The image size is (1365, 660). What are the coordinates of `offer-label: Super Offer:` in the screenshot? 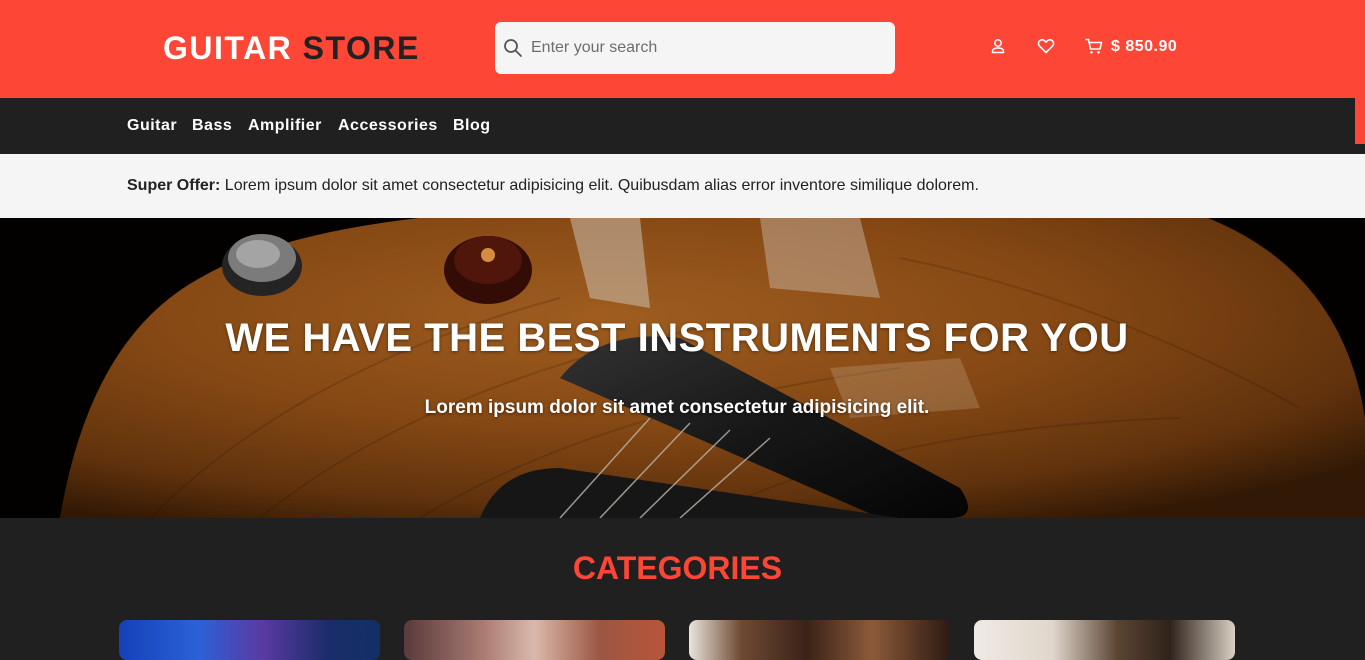 It's located at (174, 185).